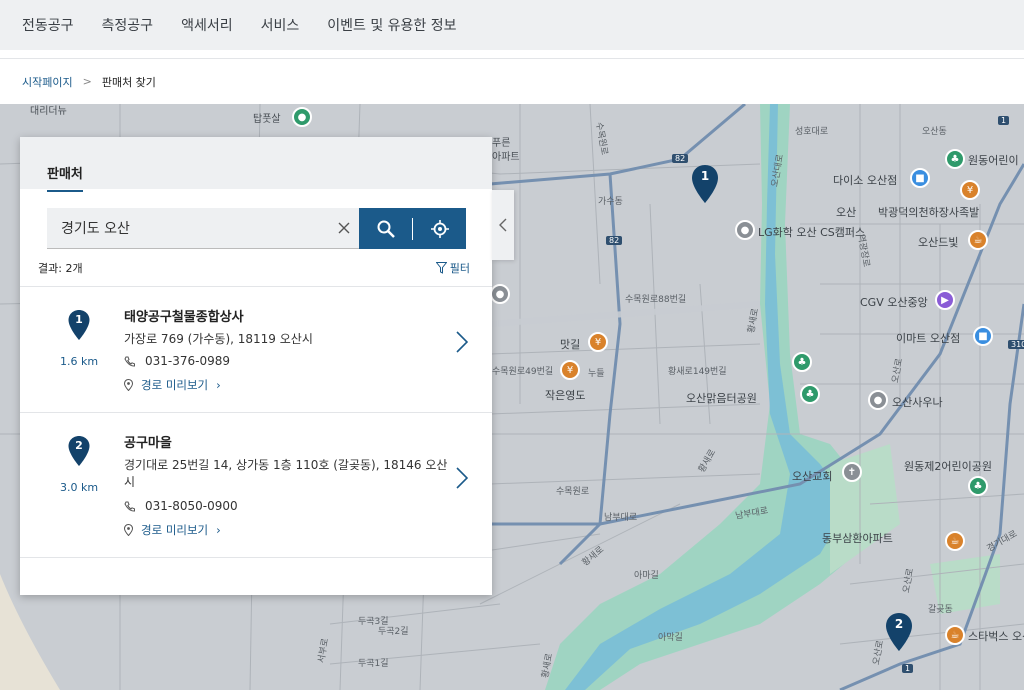 The image size is (1024, 690). I want to click on dealer-pin-icon: 1, so click(79, 325).